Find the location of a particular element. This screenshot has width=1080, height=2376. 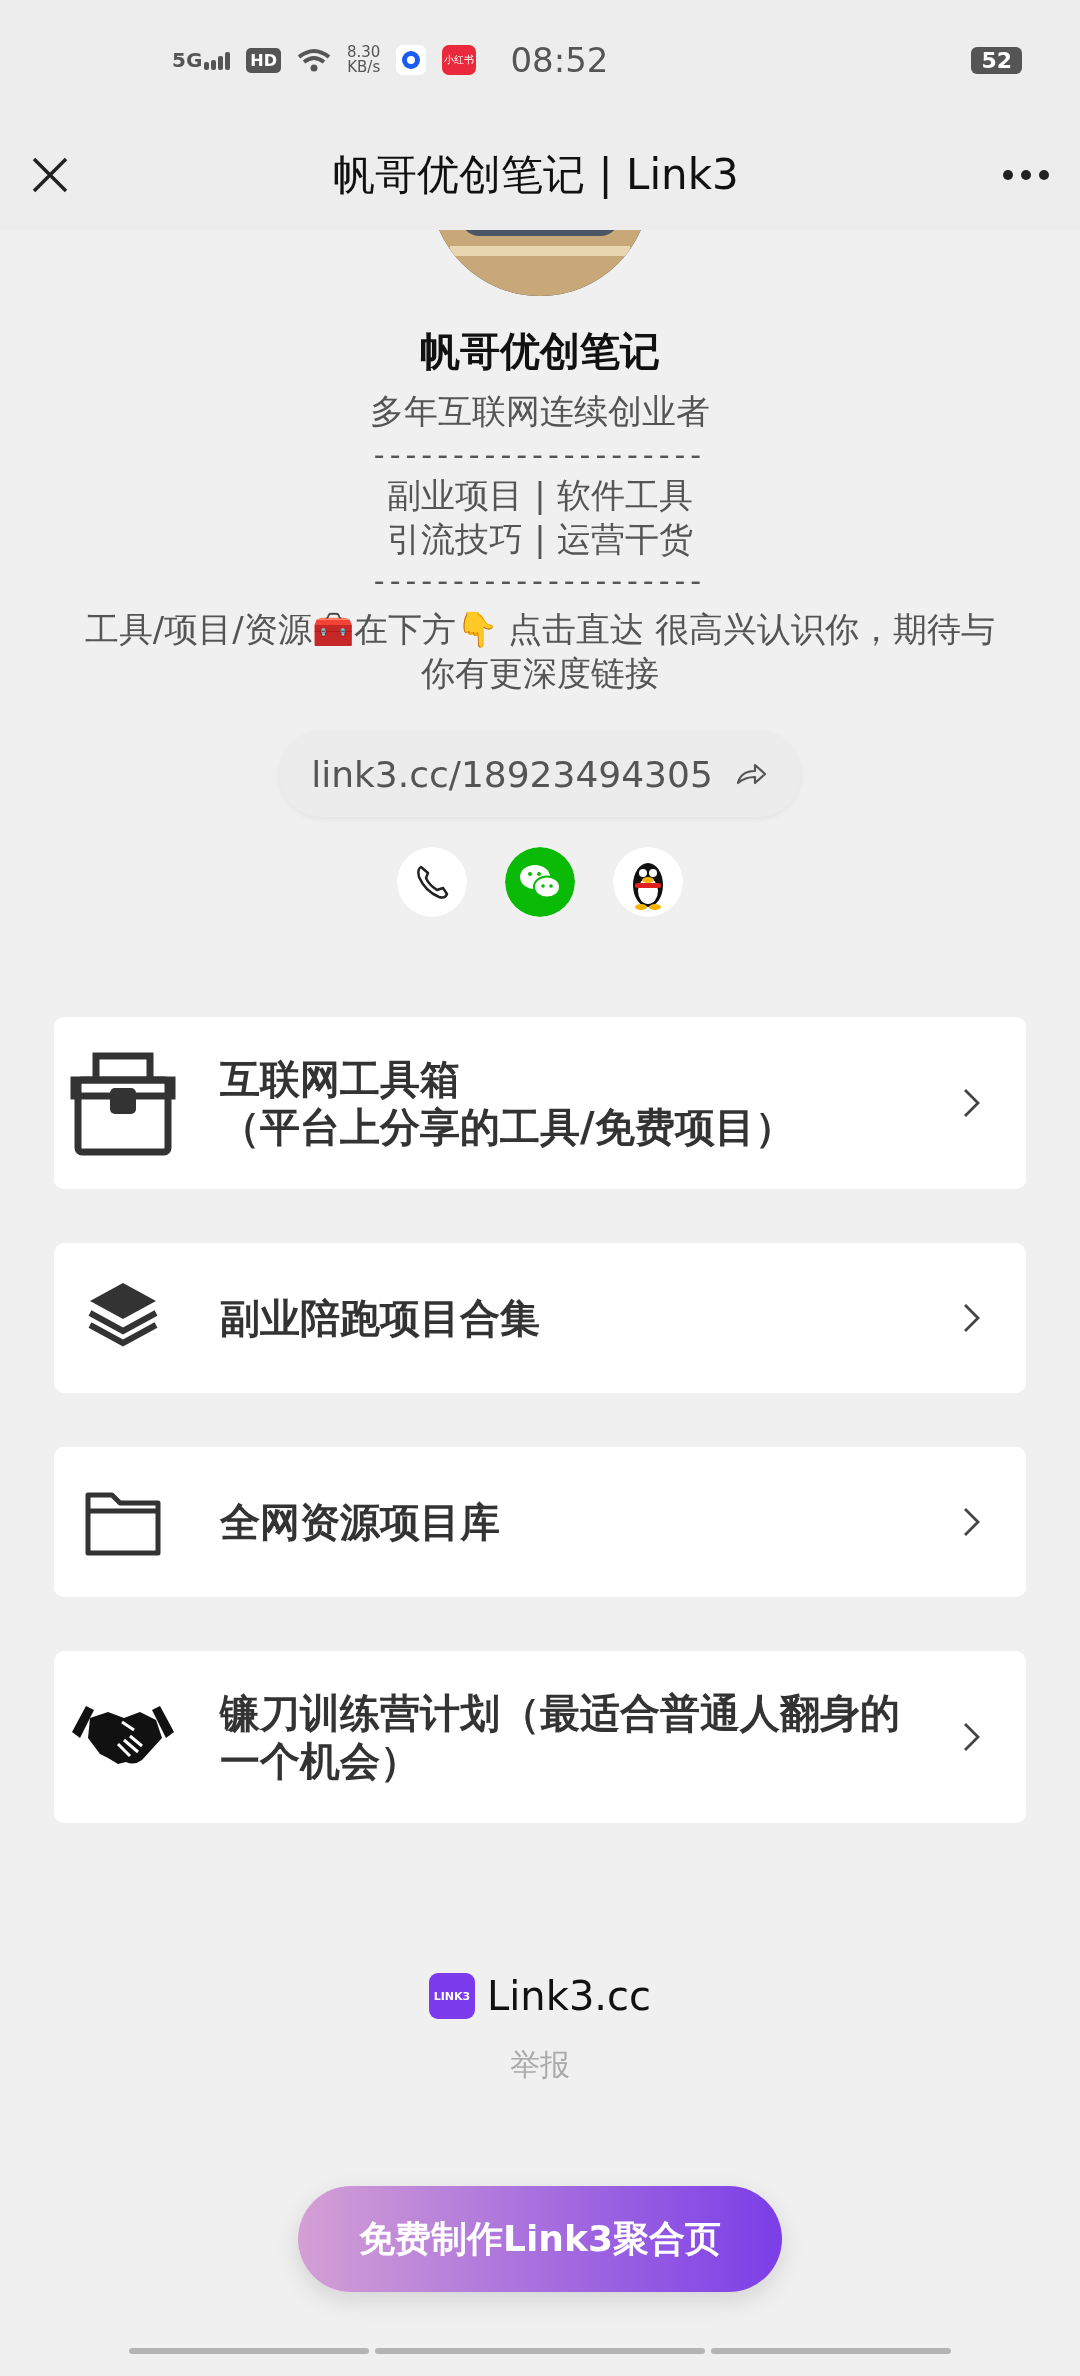

penguin-icon is located at coordinates (648, 882).